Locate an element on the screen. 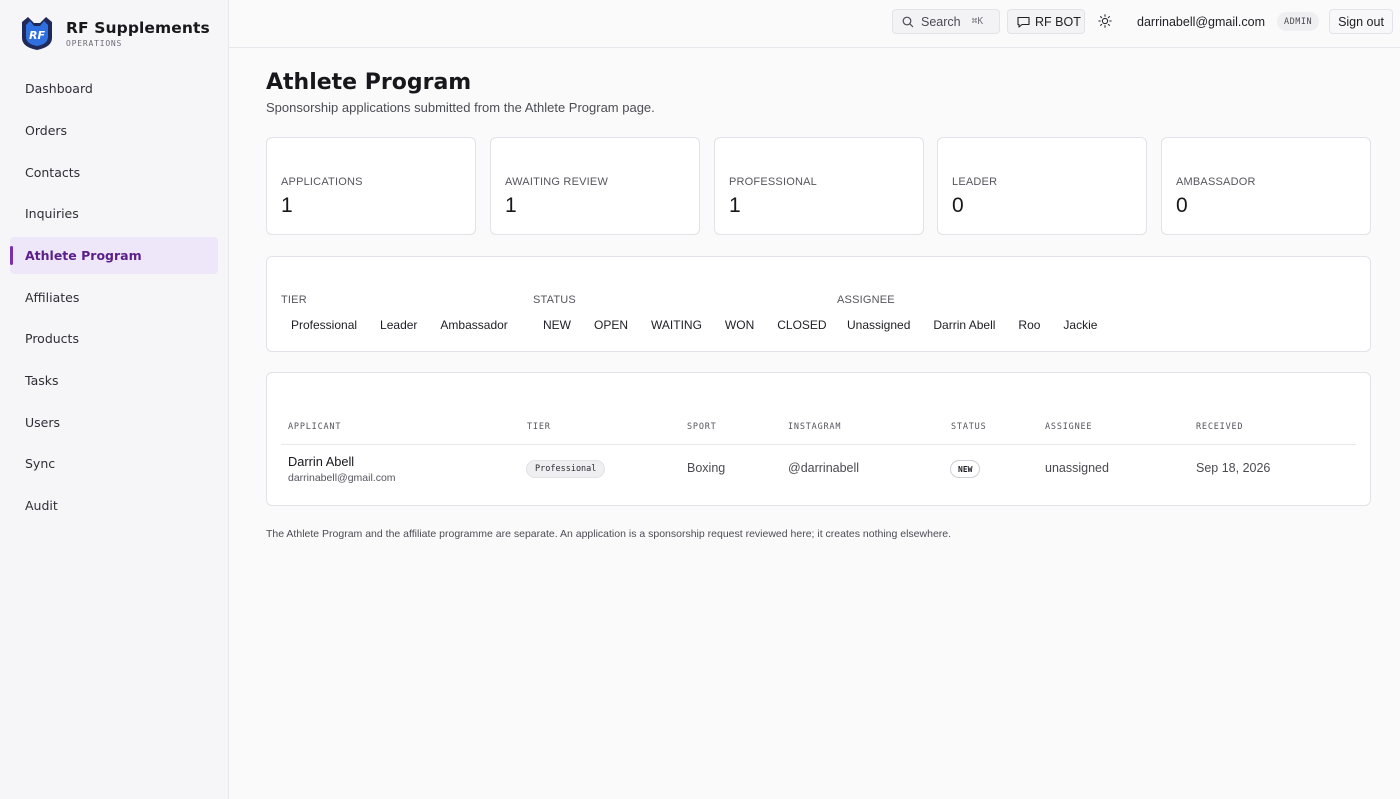  tier-badge: Professional is located at coordinates (566, 469).